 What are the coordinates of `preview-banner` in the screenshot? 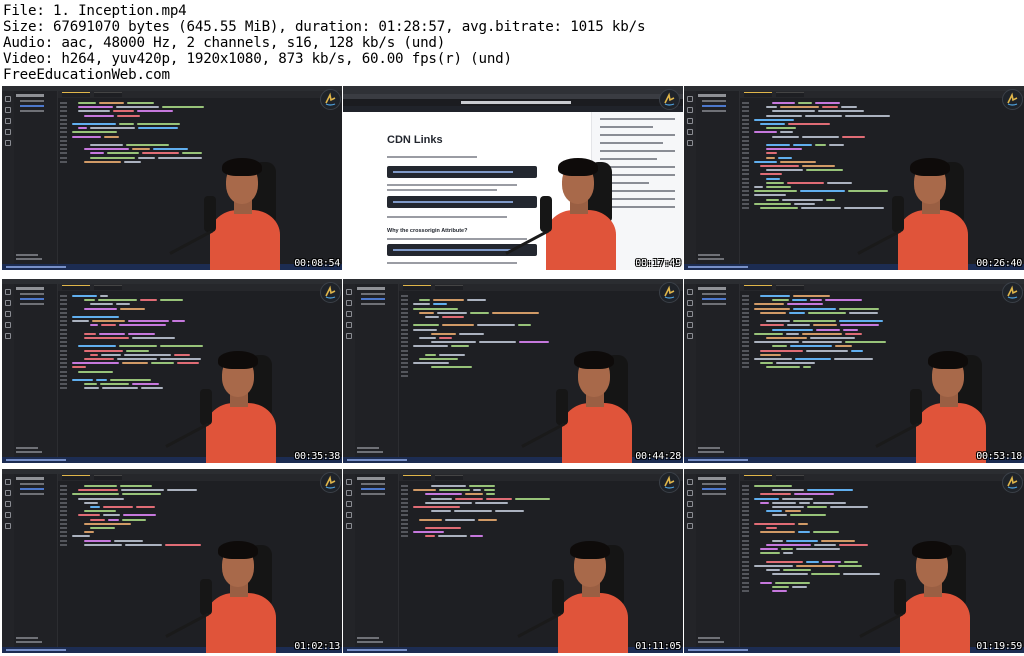 It's located at (513, 102).